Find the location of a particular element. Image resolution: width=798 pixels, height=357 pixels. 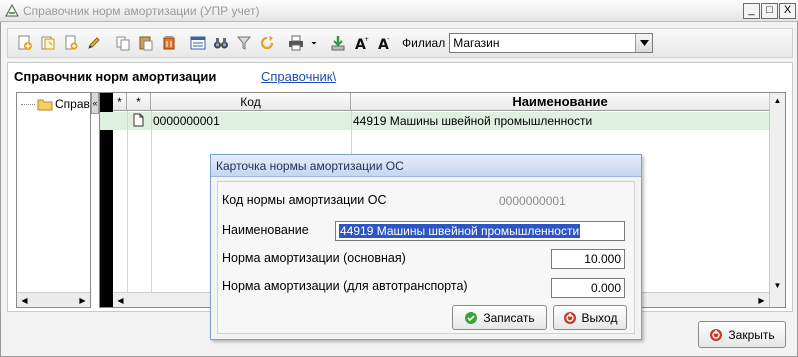

document-icon is located at coordinates (138, 122).